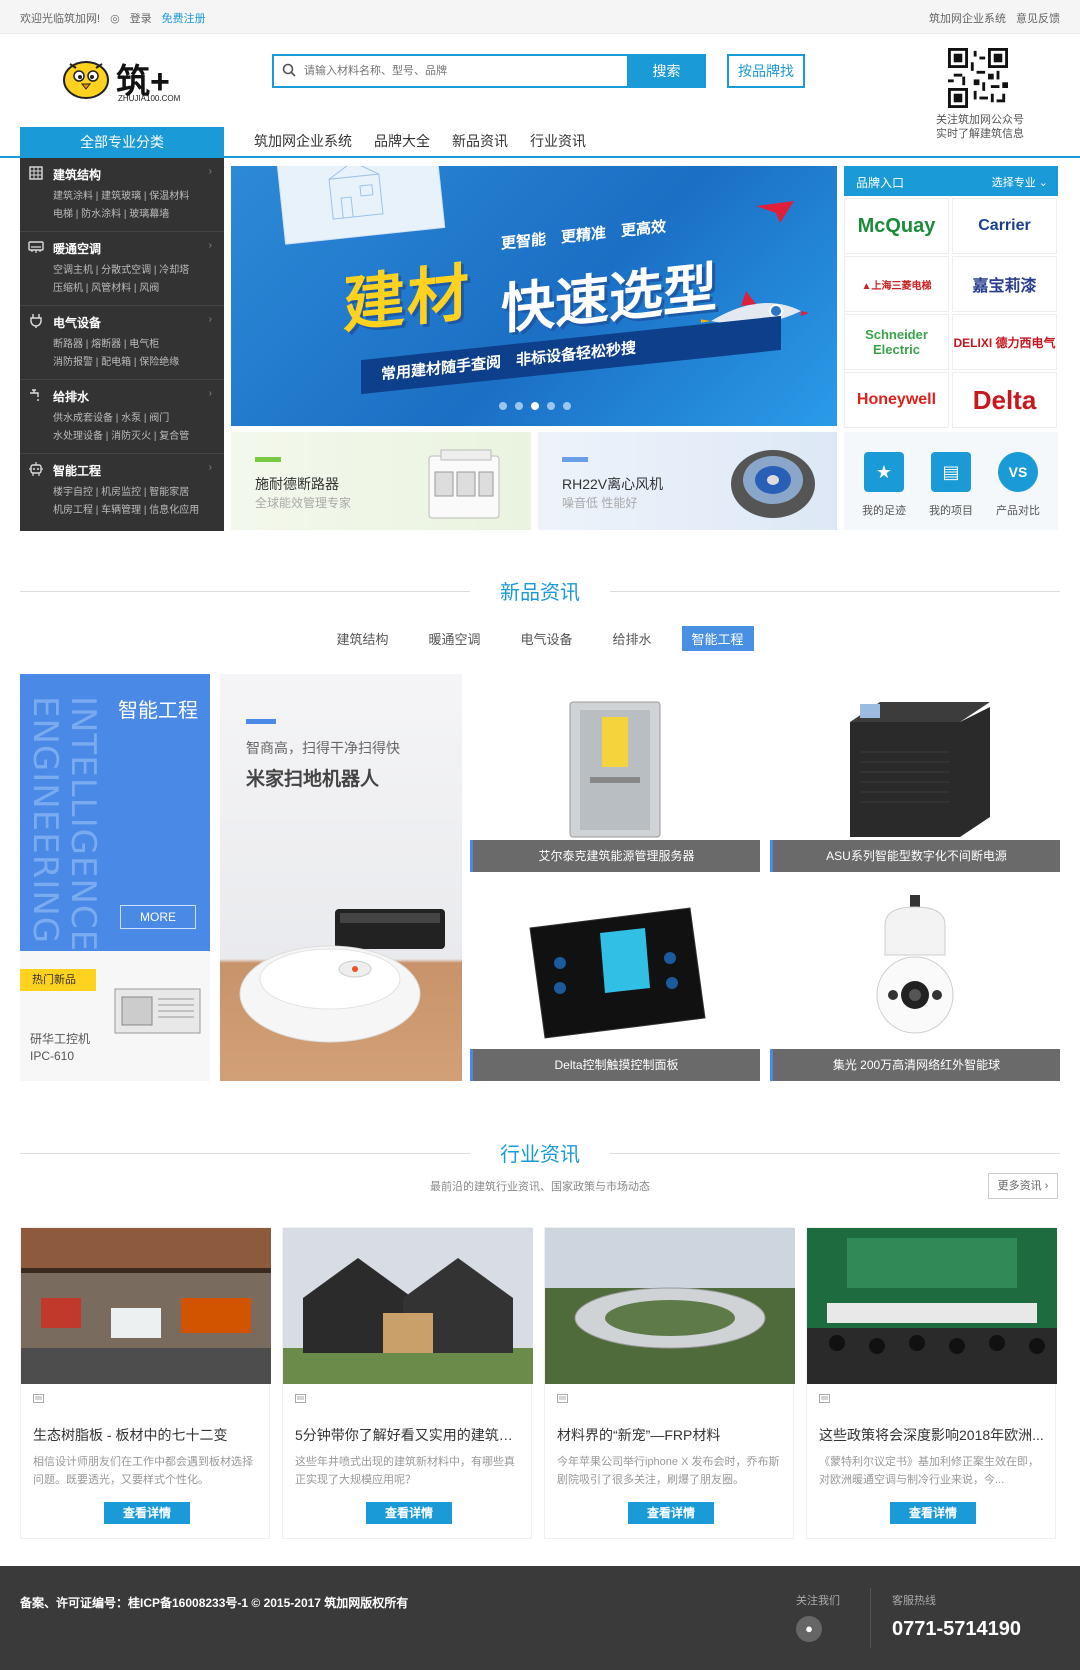 Image resolution: width=1080 pixels, height=1670 pixels. What do you see at coordinates (115, 812) in the screenshot?
I see `feature-card-smart-engineering: INTELLIGENCE ENGINEERING 智能工程 MORE` at bounding box center [115, 812].